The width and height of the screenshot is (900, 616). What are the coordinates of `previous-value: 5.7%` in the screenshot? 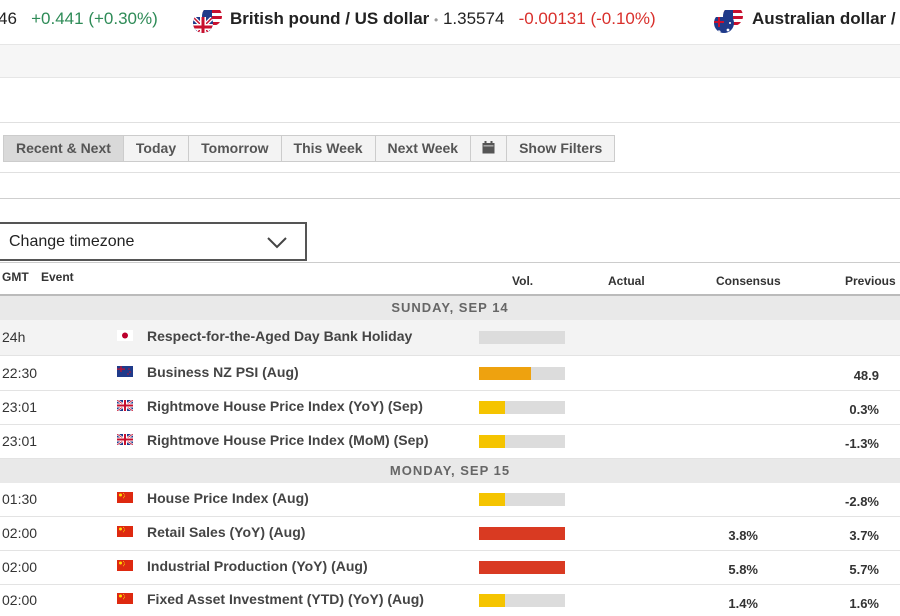 It's located at (864, 569).